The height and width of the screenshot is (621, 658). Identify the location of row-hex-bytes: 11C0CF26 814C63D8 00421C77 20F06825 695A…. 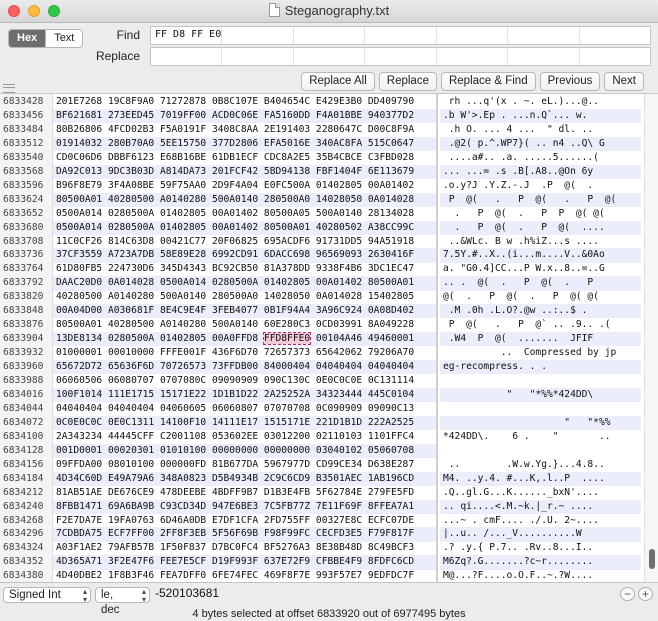
(245, 242).